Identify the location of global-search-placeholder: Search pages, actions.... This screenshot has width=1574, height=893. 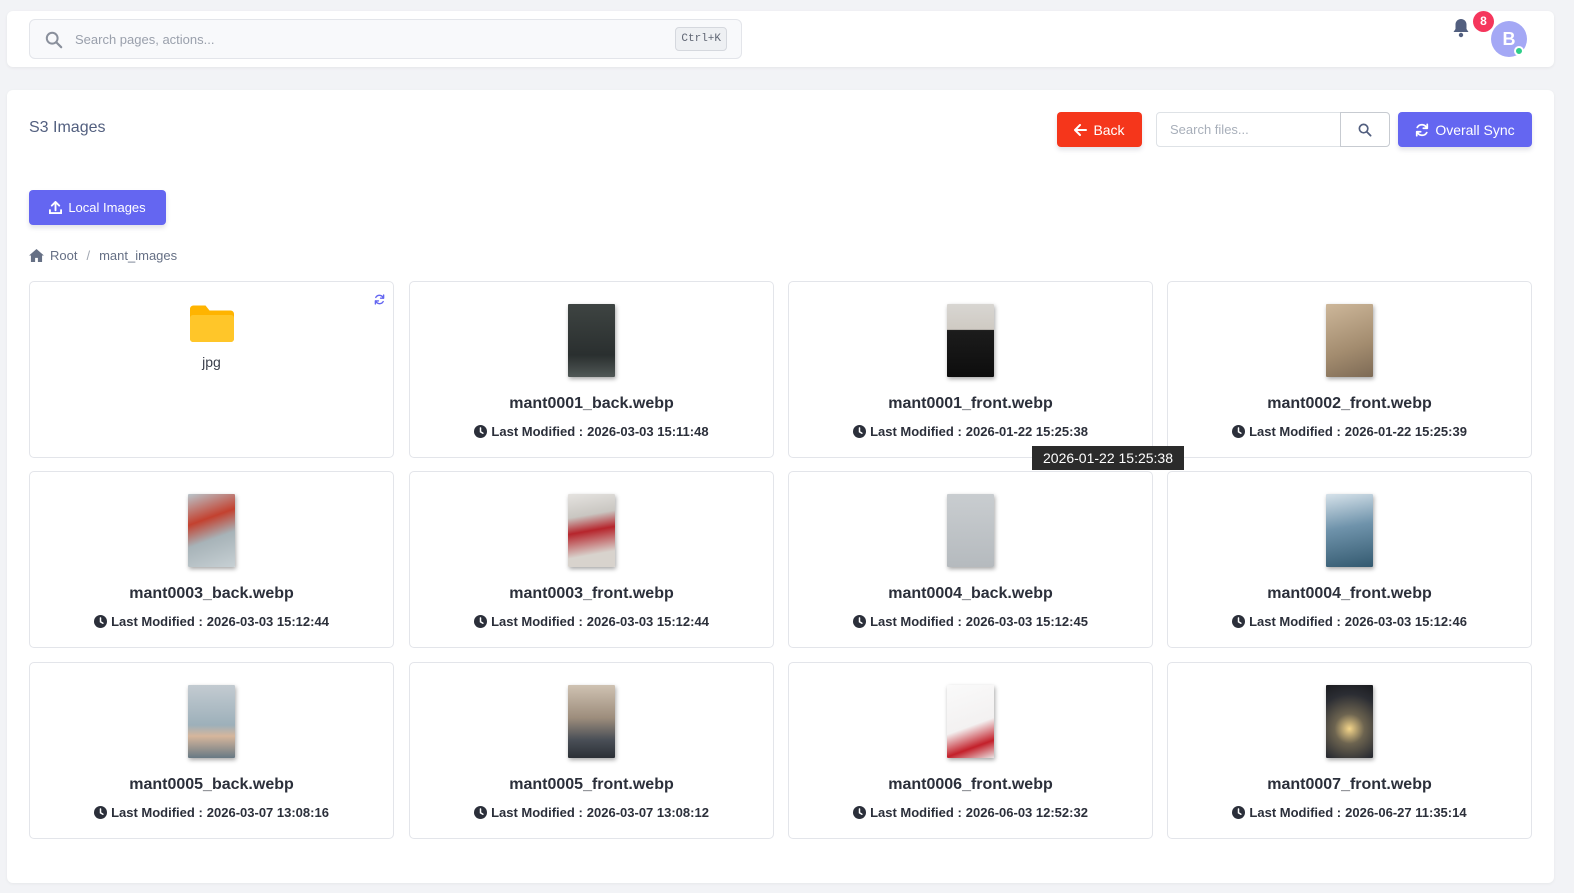
(145, 39).